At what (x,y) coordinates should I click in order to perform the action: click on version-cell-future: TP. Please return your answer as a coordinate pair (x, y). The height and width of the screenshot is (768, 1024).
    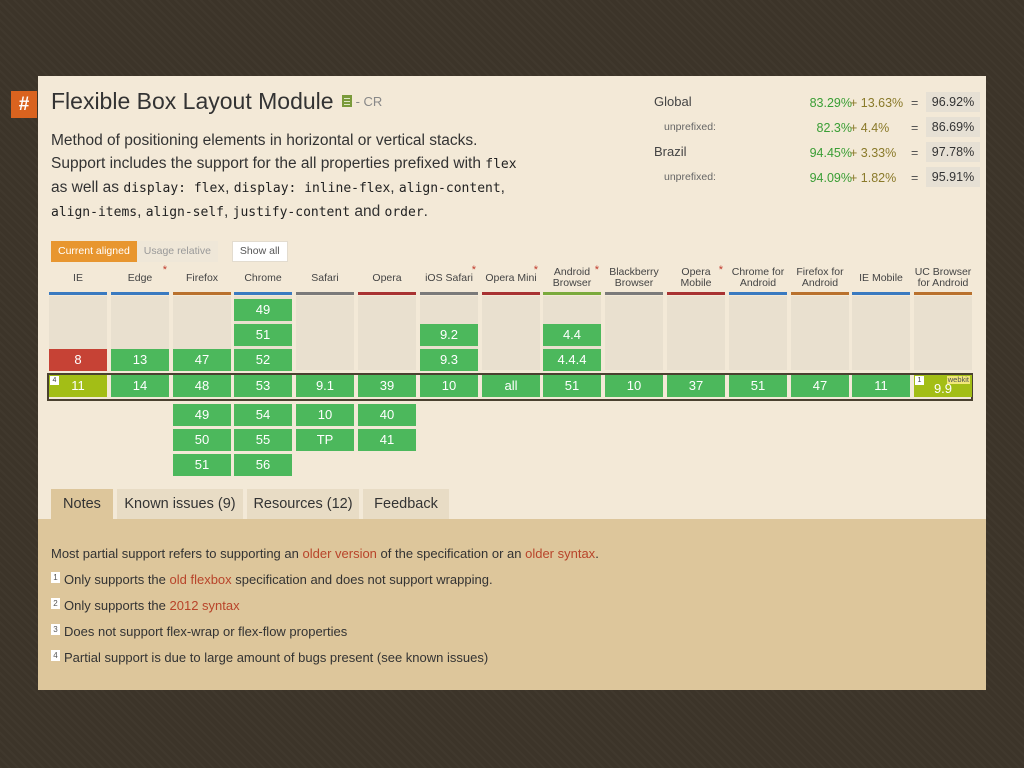
    Looking at the image, I should click on (325, 440).